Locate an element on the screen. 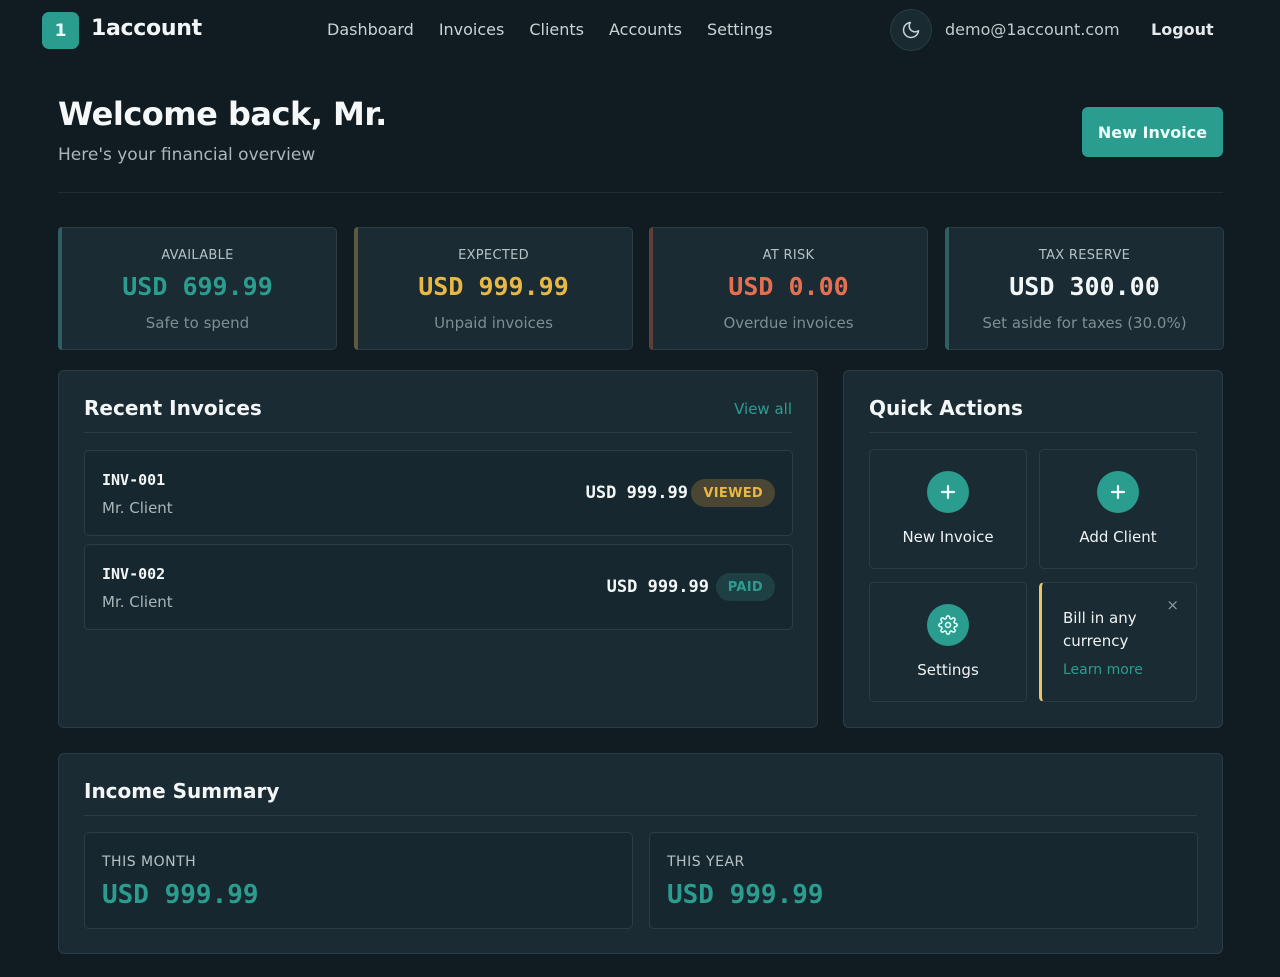  close-icon: × is located at coordinates (1172, 605).